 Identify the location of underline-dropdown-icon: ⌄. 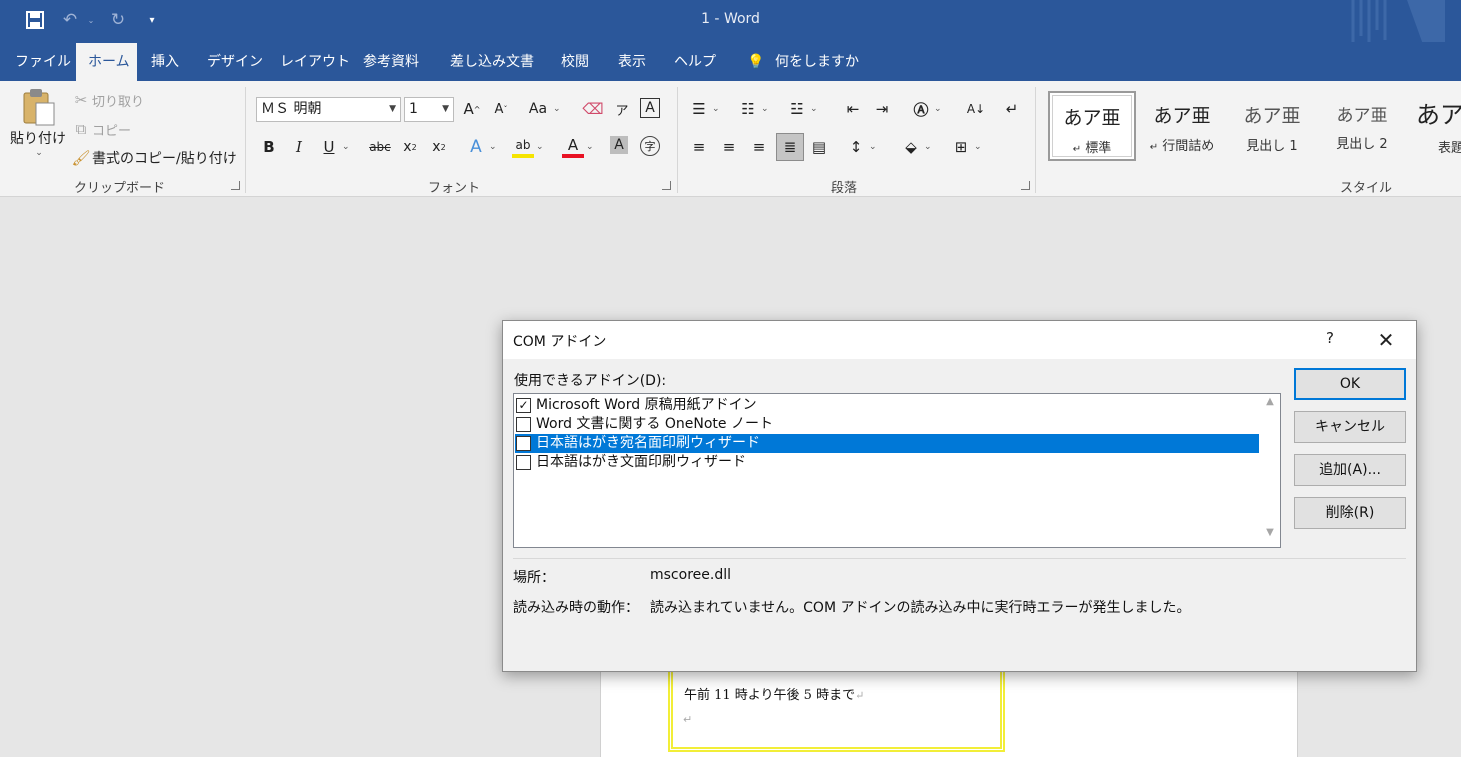
(346, 147).